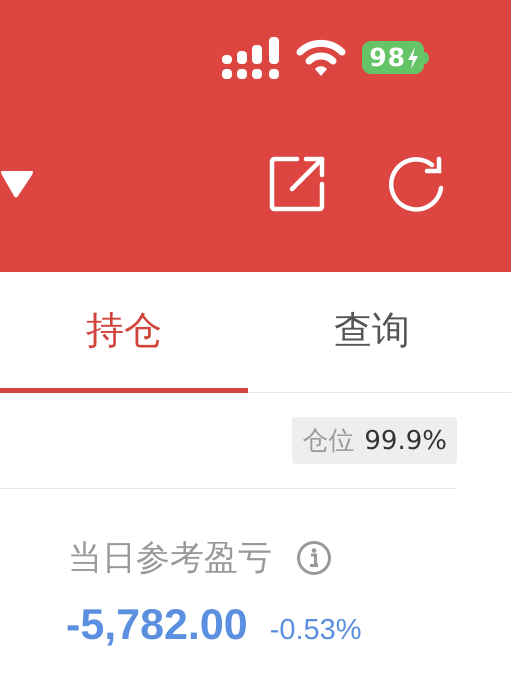 The width and height of the screenshot is (511, 695). Describe the element at coordinates (157, 625) in the screenshot. I see `pnl-value: -5,782.00` at that location.